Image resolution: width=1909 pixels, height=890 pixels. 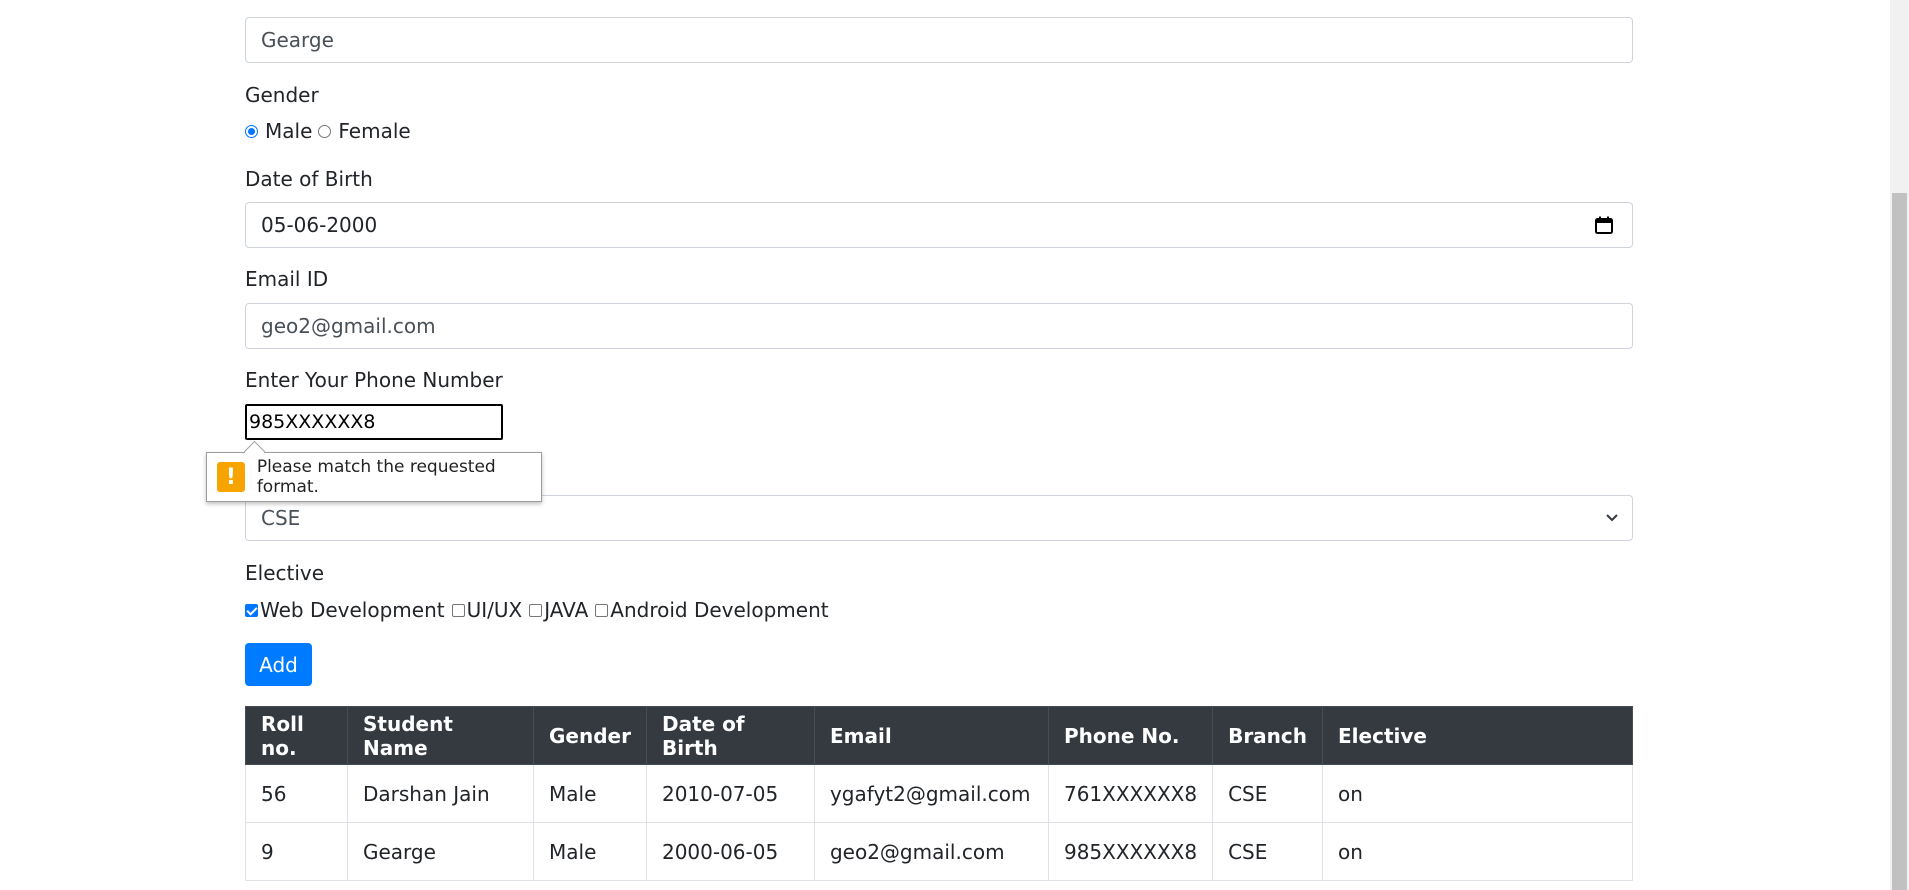 What do you see at coordinates (325, 131) in the screenshot?
I see `gender-female-radio` at bounding box center [325, 131].